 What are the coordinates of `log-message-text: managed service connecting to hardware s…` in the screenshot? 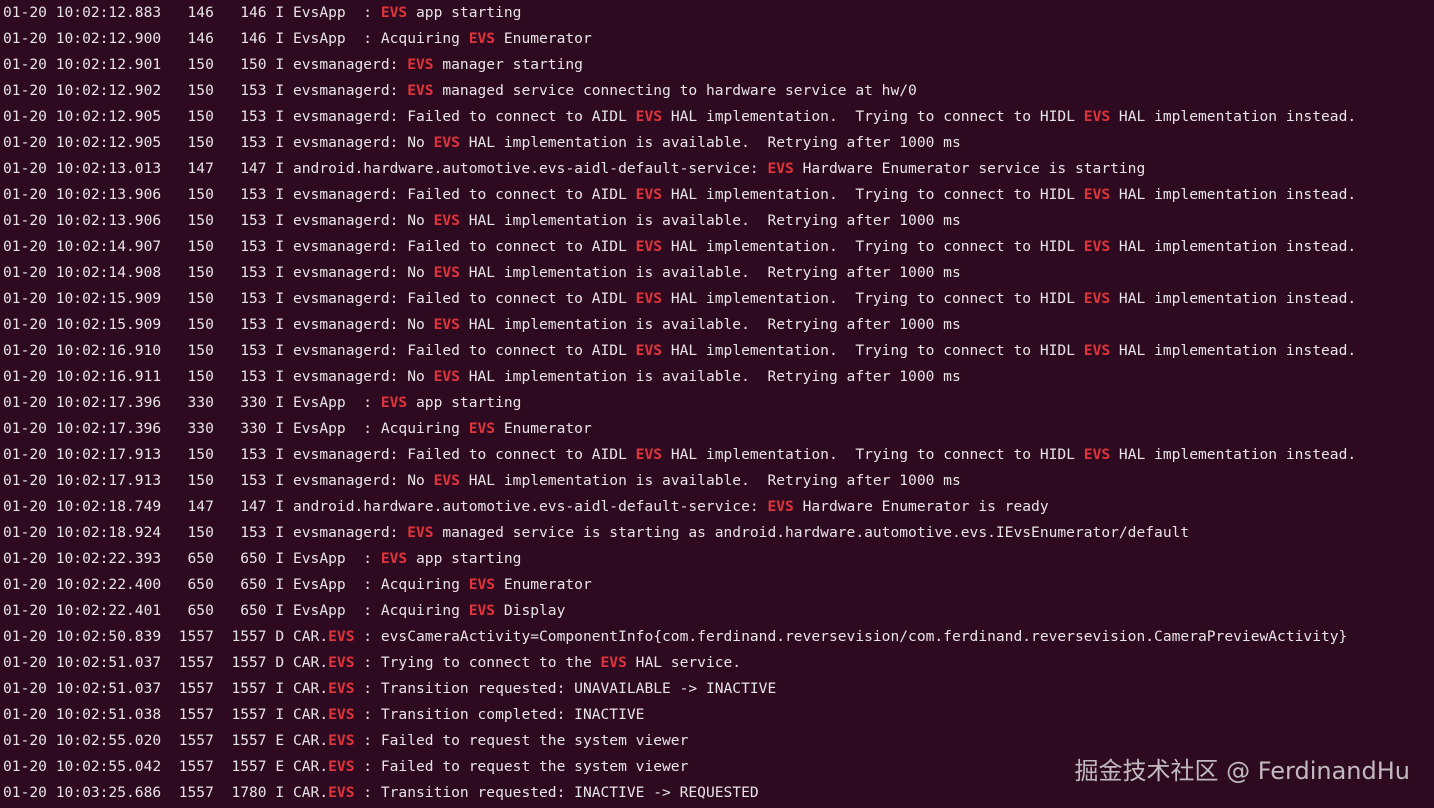 It's located at (675, 90).